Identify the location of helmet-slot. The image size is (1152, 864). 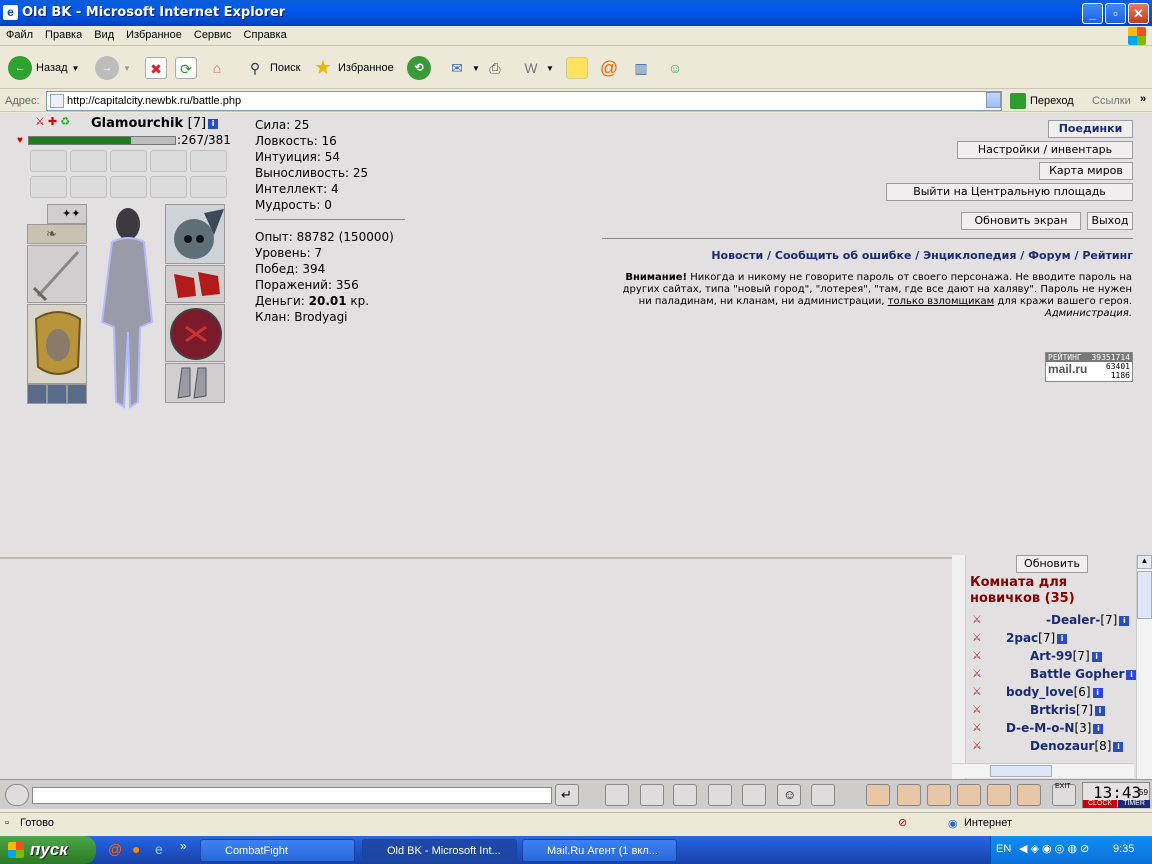
(195, 234).